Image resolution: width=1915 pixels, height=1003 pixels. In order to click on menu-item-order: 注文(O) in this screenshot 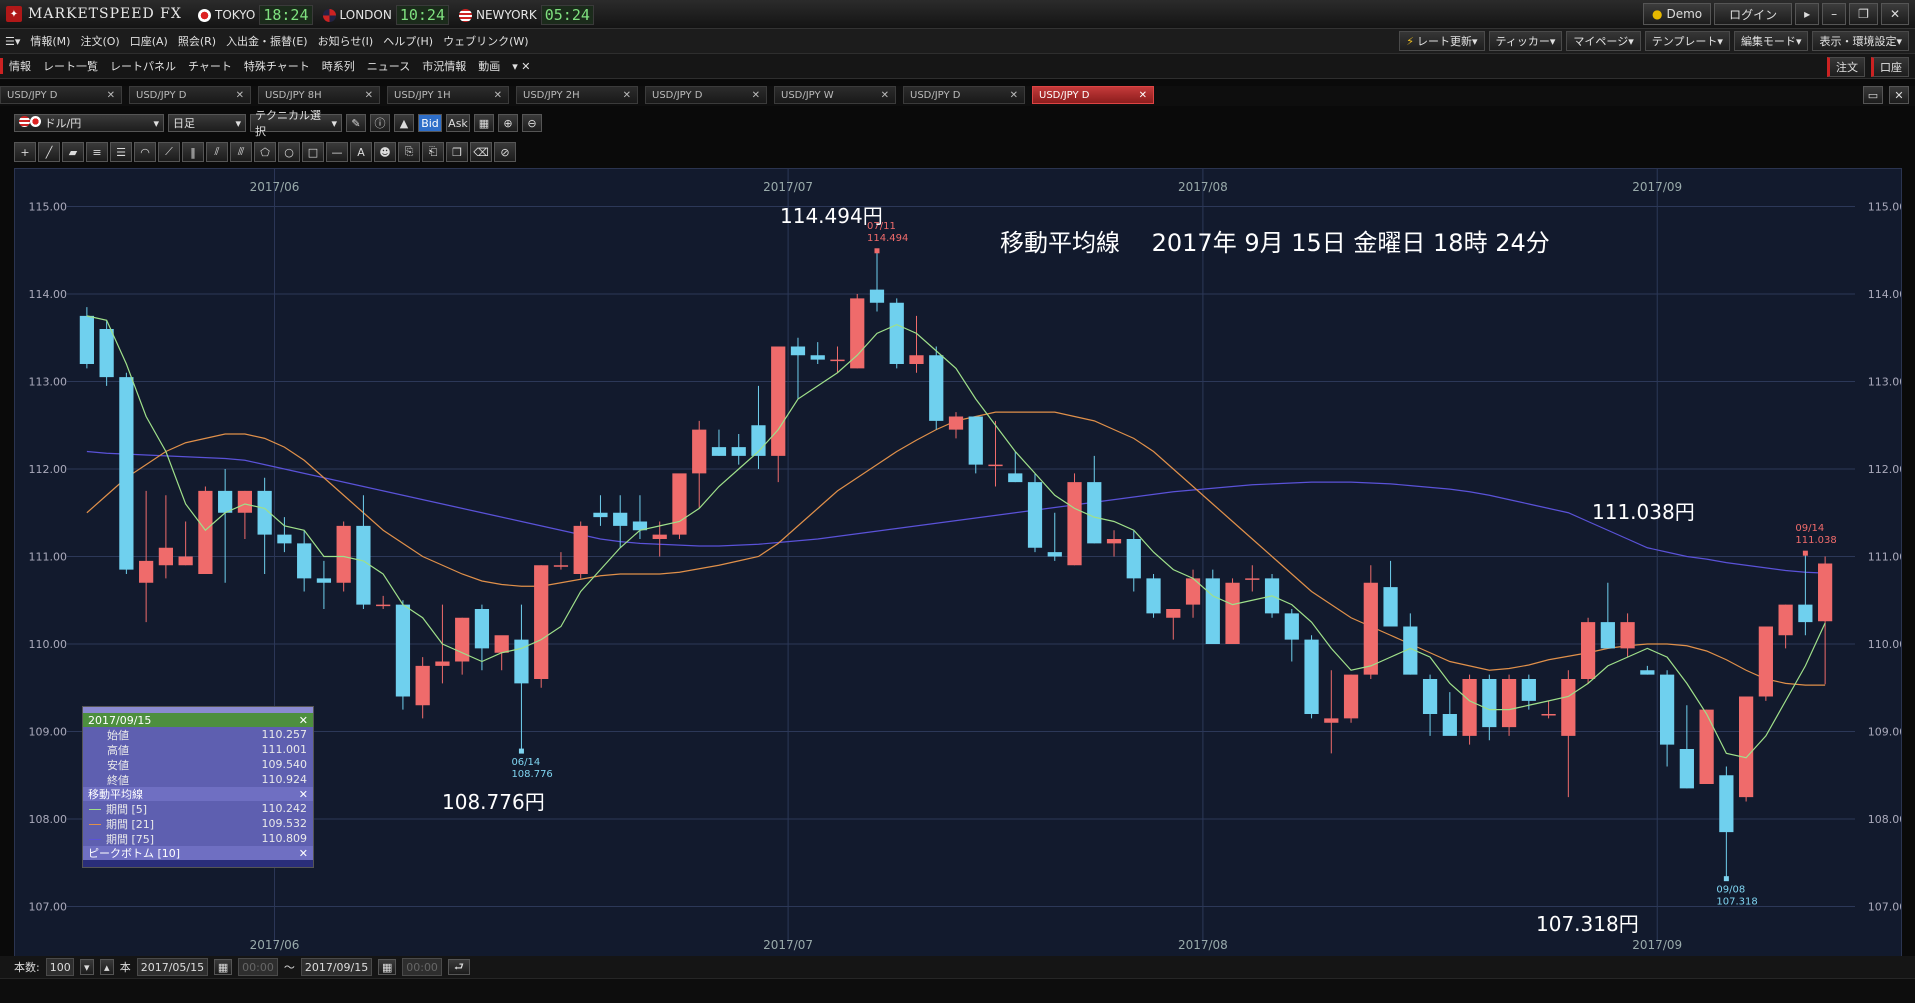, I will do `click(99, 41)`.